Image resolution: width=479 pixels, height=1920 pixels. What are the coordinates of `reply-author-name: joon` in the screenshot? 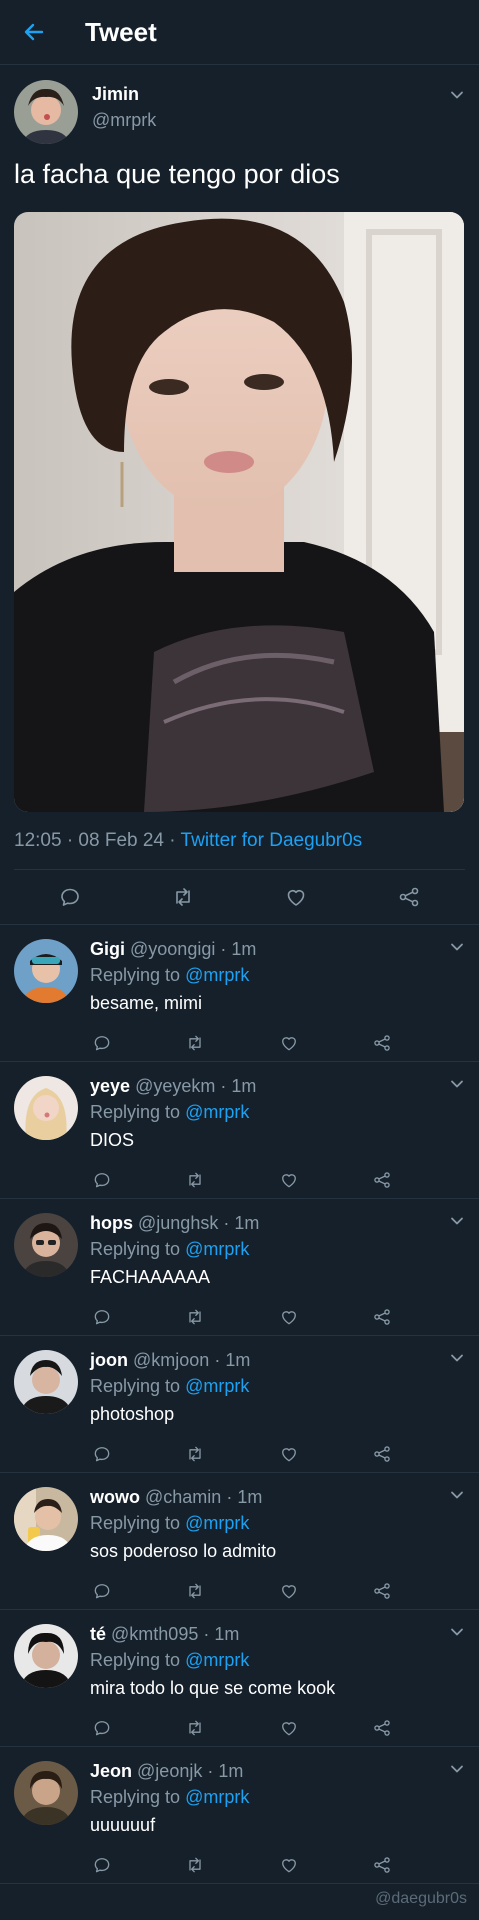 It's located at (109, 1360).